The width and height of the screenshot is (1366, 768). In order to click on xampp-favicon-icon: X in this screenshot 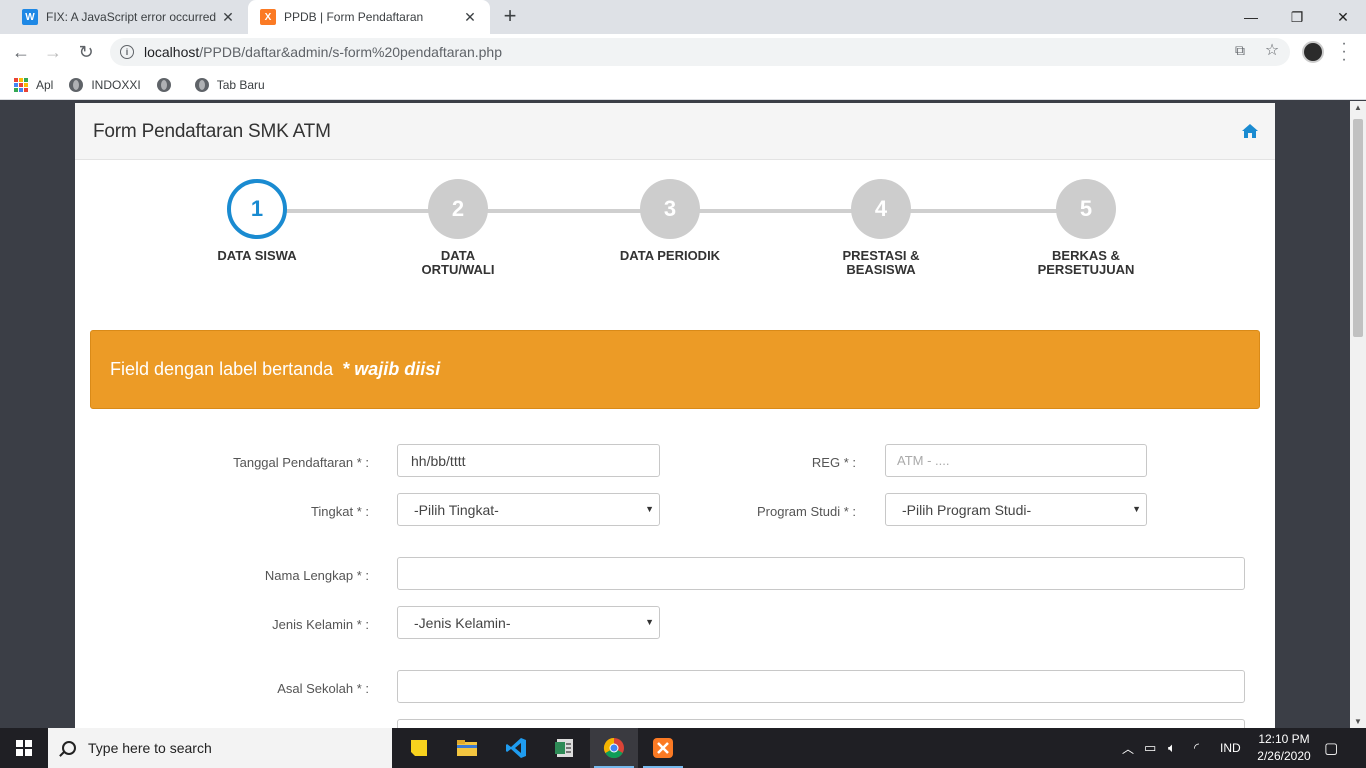, I will do `click(268, 17)`.